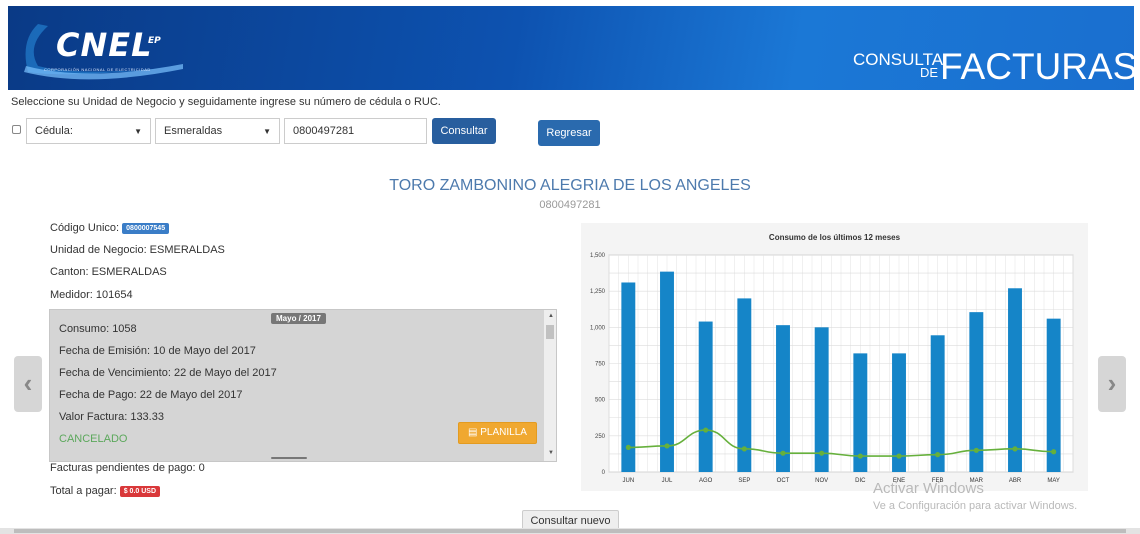  I want to click on y-tick-label: 1,250, so click(598, 292).